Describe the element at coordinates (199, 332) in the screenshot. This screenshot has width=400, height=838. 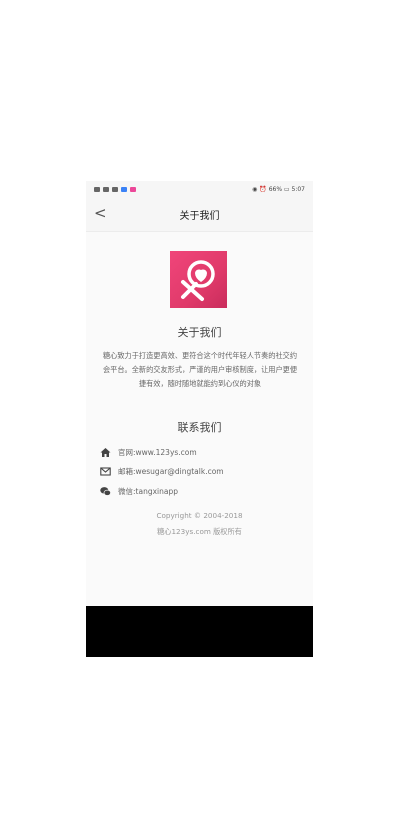
I see `about-heading: 关于我们` at that location.